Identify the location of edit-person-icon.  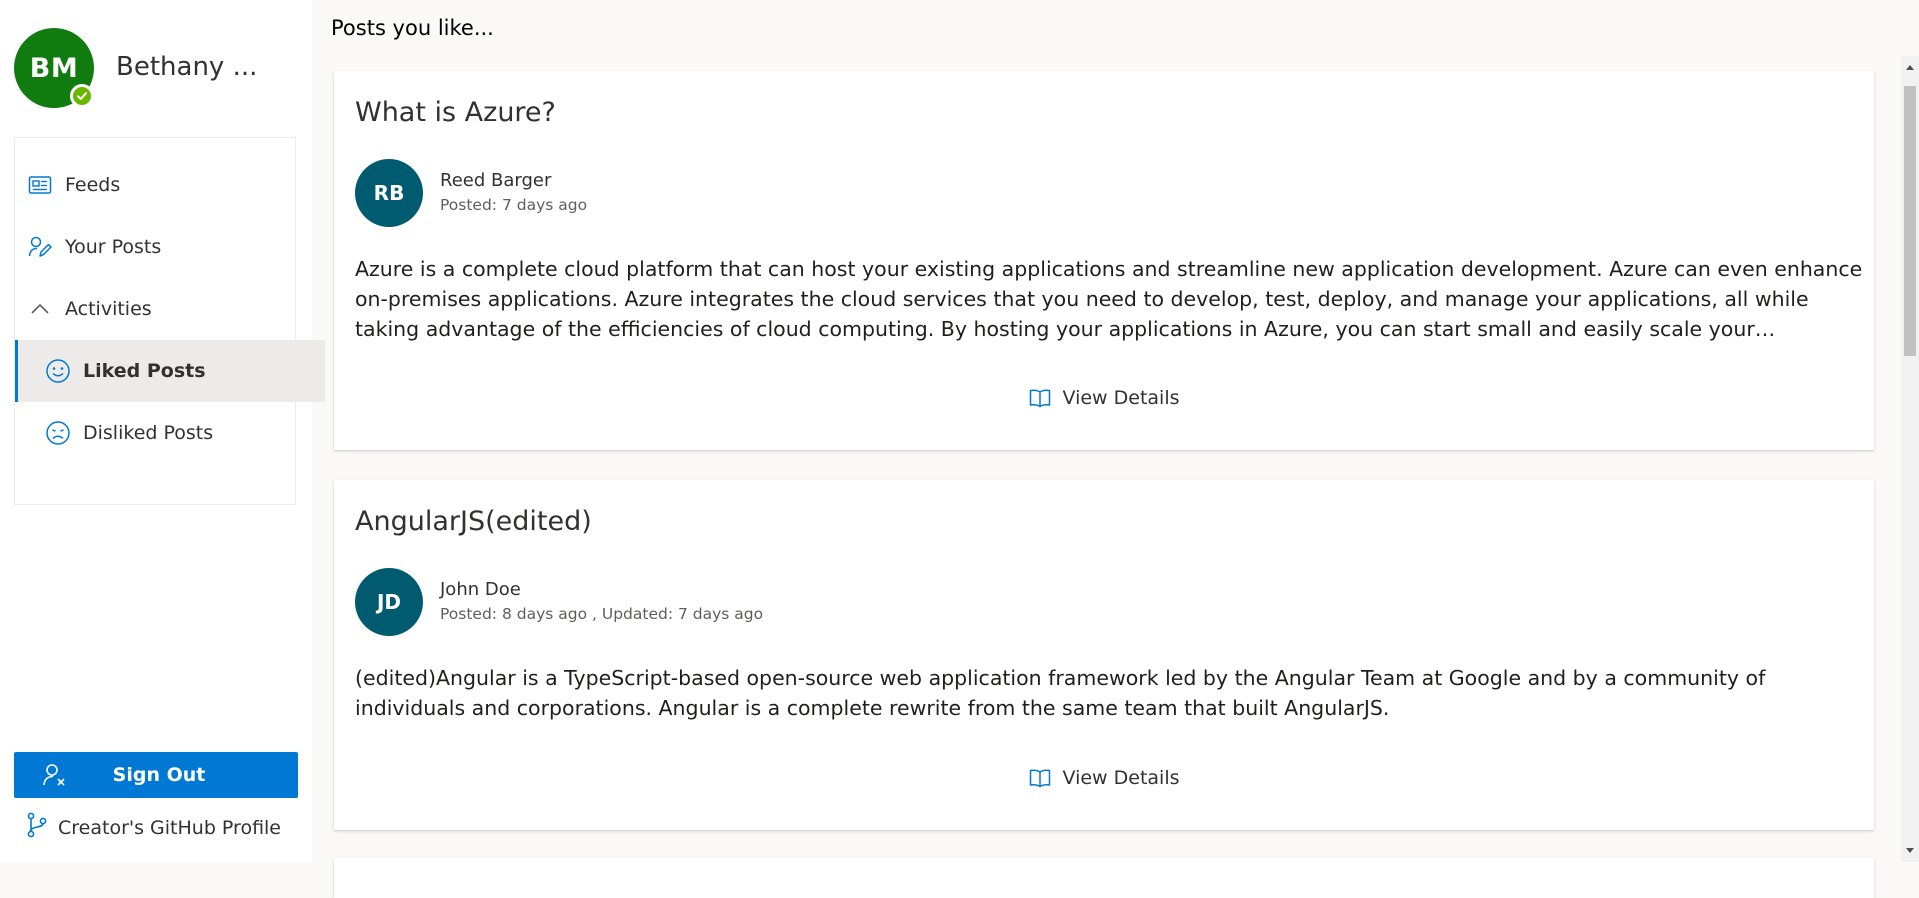
(40, 247).